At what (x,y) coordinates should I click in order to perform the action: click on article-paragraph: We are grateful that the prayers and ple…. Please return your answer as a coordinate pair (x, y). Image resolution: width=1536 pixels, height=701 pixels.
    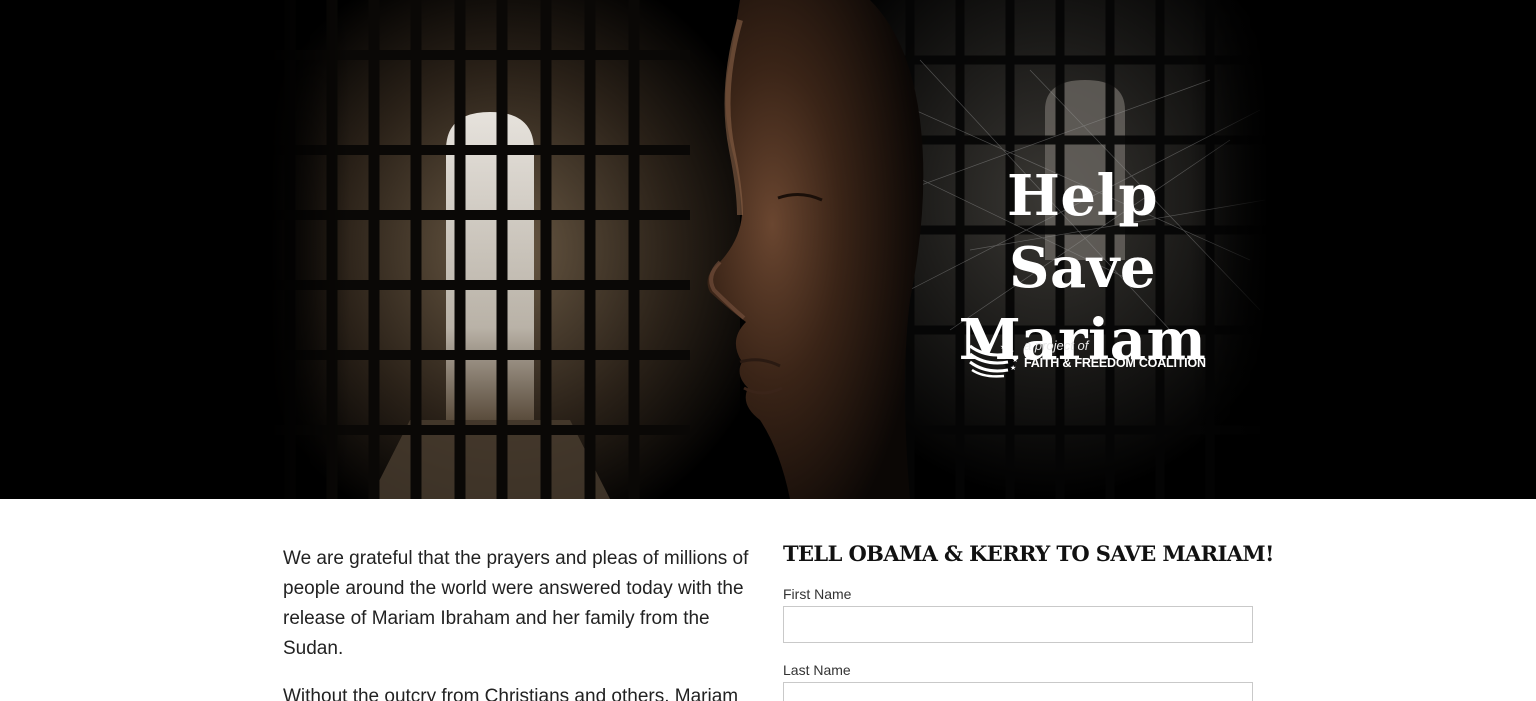
    Looking at the image, I should click on (516, 603).